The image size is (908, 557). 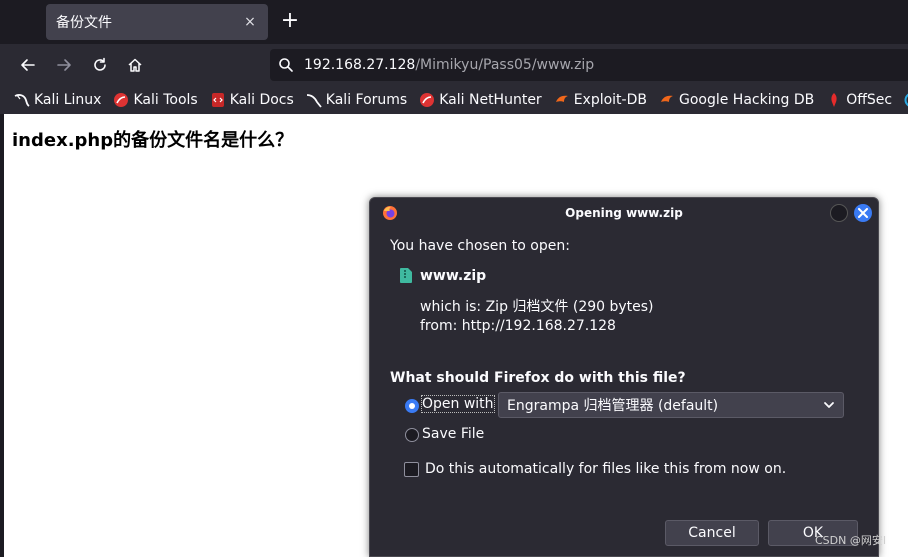 I want to click on bookmark-label: Kali Docs, so click(x=261, y=100).